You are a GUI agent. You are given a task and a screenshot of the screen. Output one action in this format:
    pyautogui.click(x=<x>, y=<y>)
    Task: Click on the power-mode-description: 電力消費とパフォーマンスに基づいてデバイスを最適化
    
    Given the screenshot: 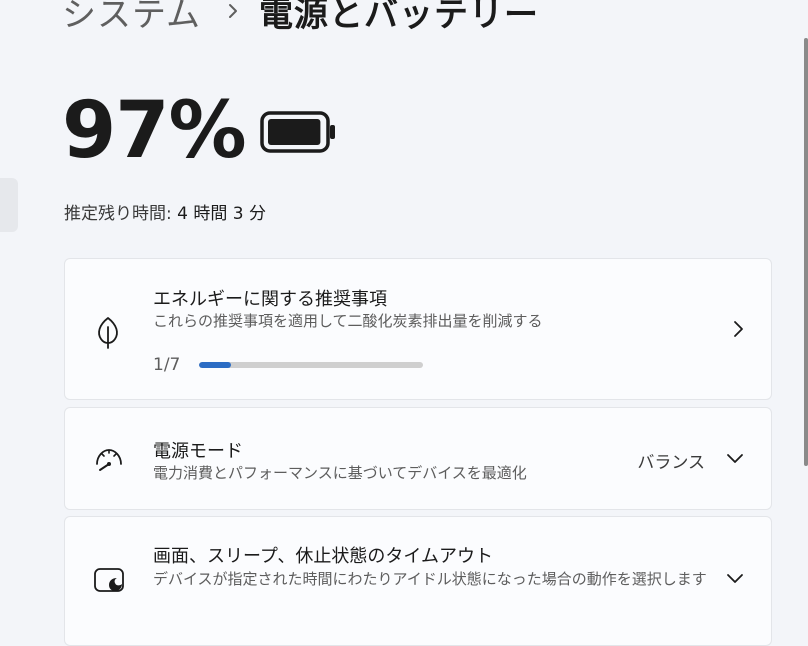 What is the action you would take?
    pyautogui.click(x=340, y=473)
    